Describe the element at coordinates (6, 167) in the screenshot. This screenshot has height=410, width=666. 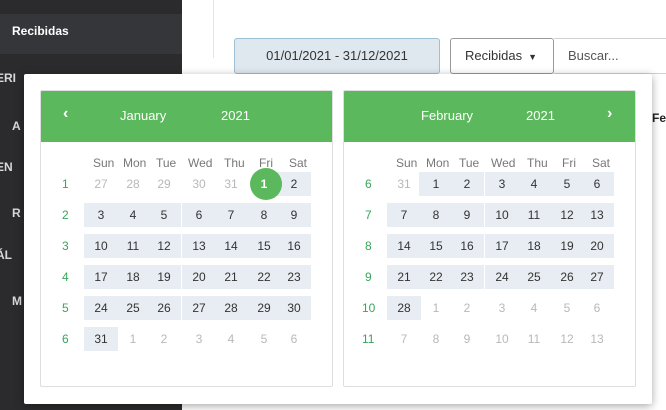
I see `sidebar-item-fragment: EN` at that location.